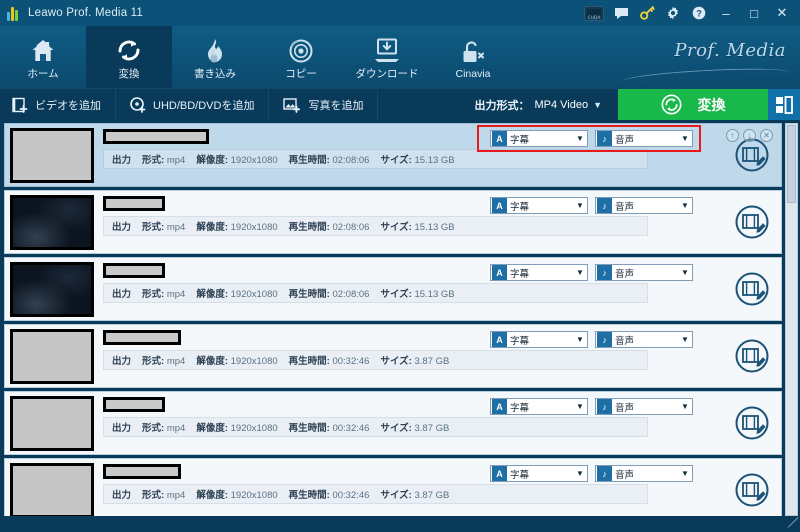  I want to click on meta-duration-label: 再生時間:, so click(309, 160).